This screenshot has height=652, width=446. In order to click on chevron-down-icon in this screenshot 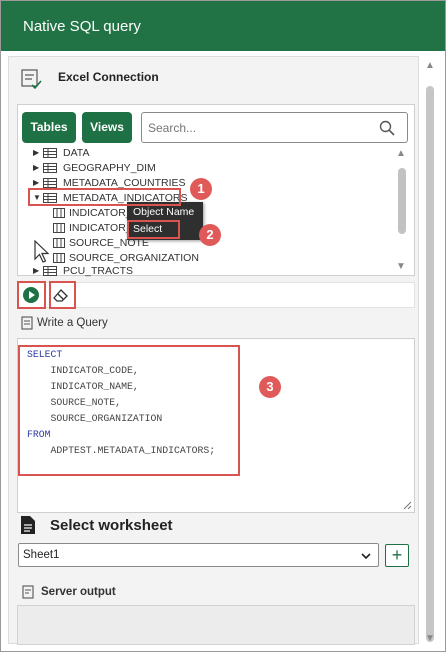, I will do `click(366, 556)`.